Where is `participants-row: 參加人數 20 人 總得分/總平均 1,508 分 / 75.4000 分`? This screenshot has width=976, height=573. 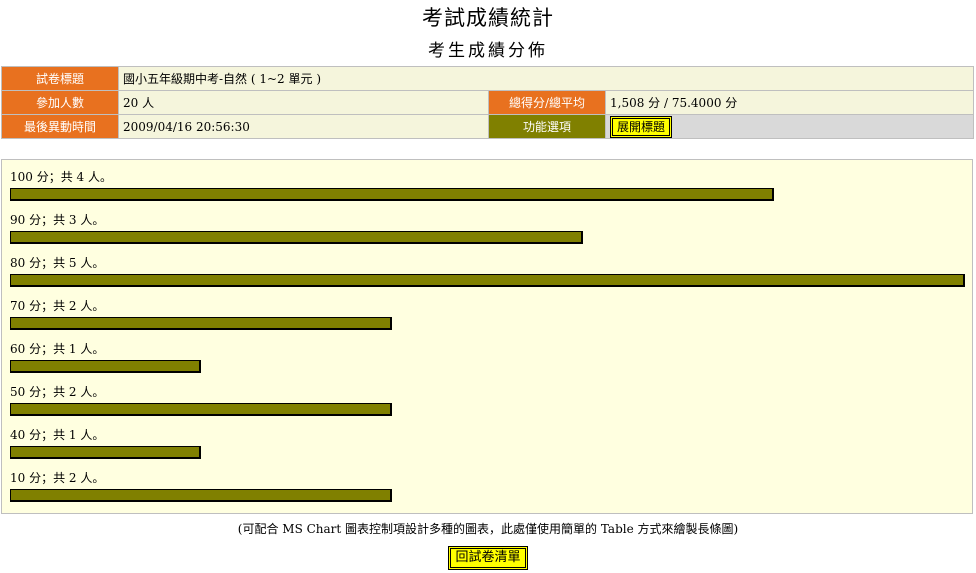
participants-row: 參加人數 20 人 總得分/總平均 1,508 分 / 75.4000 分 is located at coordinates (488, 102).